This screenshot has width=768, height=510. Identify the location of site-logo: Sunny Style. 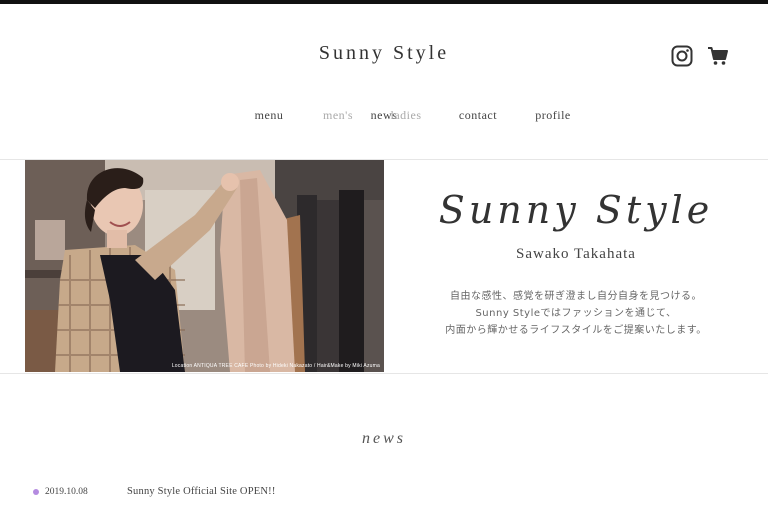
(384, 53).